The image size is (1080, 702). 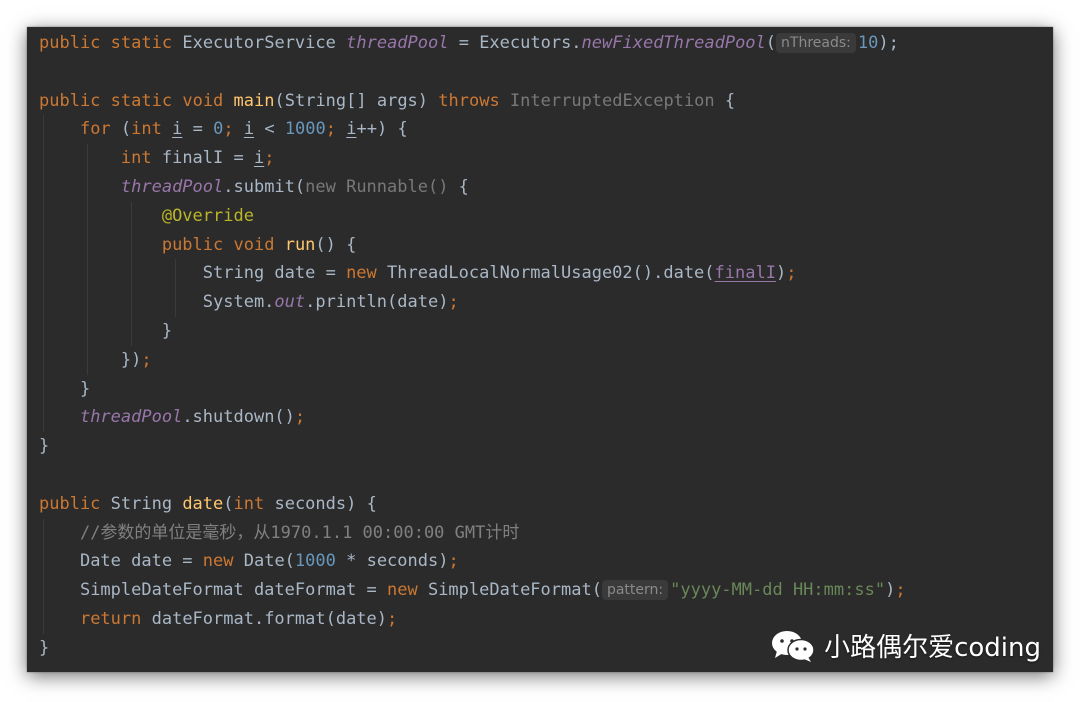 What do you see at coordinates (110, 618) in the screenshot?
I see `keyword: return` at bounding box center [110, 618].